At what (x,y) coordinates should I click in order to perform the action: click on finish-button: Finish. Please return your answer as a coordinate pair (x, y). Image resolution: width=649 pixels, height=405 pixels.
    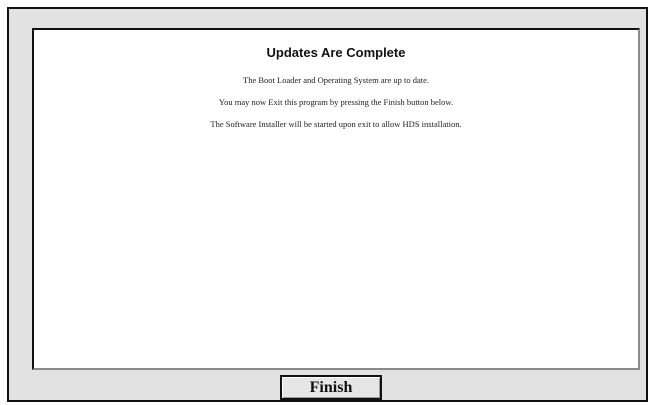
    Looking at the image, I should click on (331, 387).